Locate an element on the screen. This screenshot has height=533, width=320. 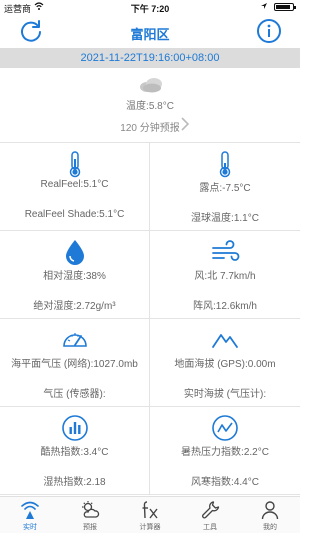
calculator-icon is located at coordinates (150, 510).